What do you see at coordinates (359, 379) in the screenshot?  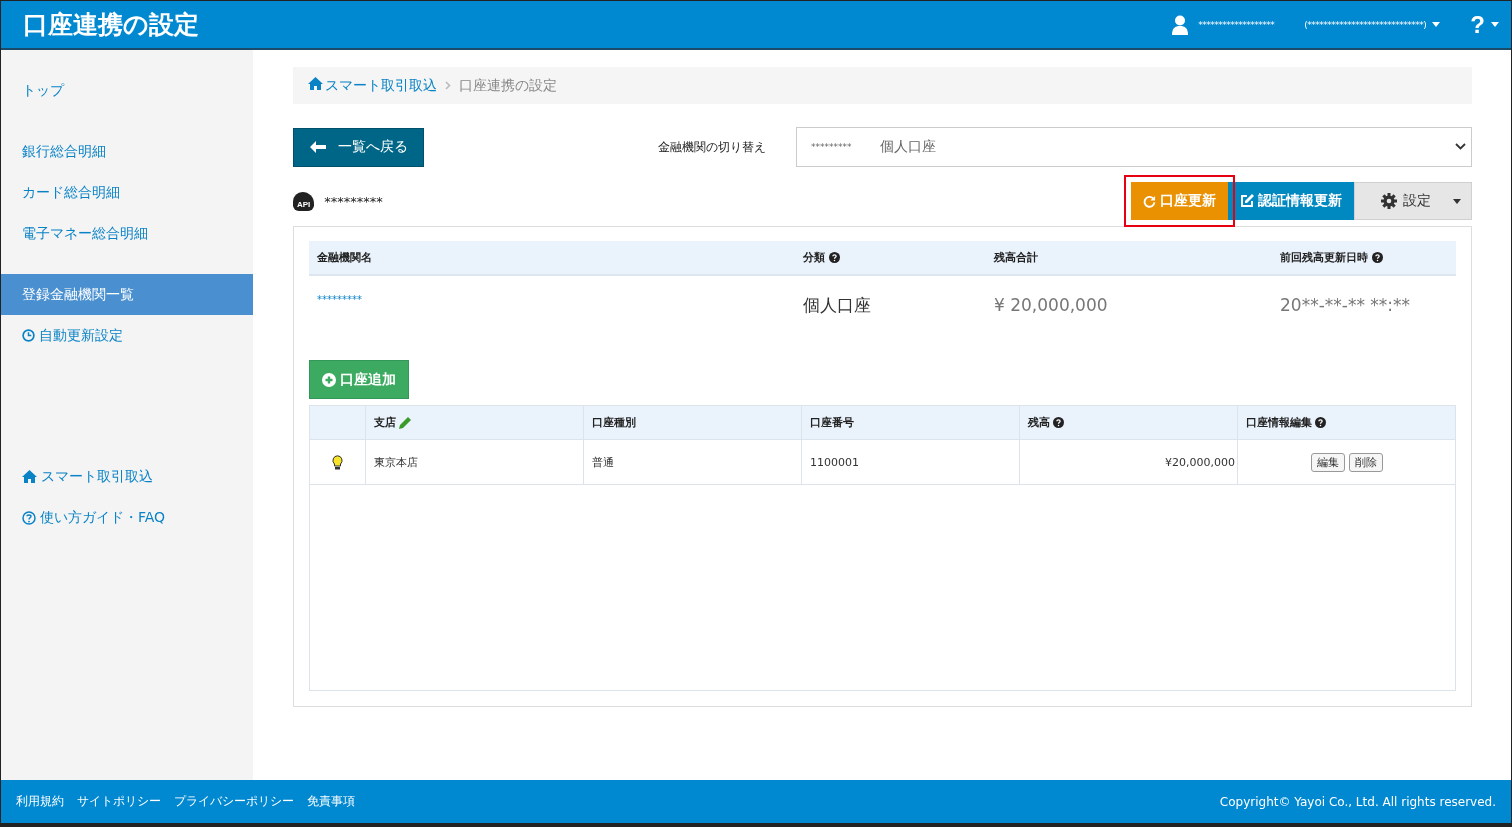 I see `add-account-button: 口座追加` at bounding box center [359, 379].